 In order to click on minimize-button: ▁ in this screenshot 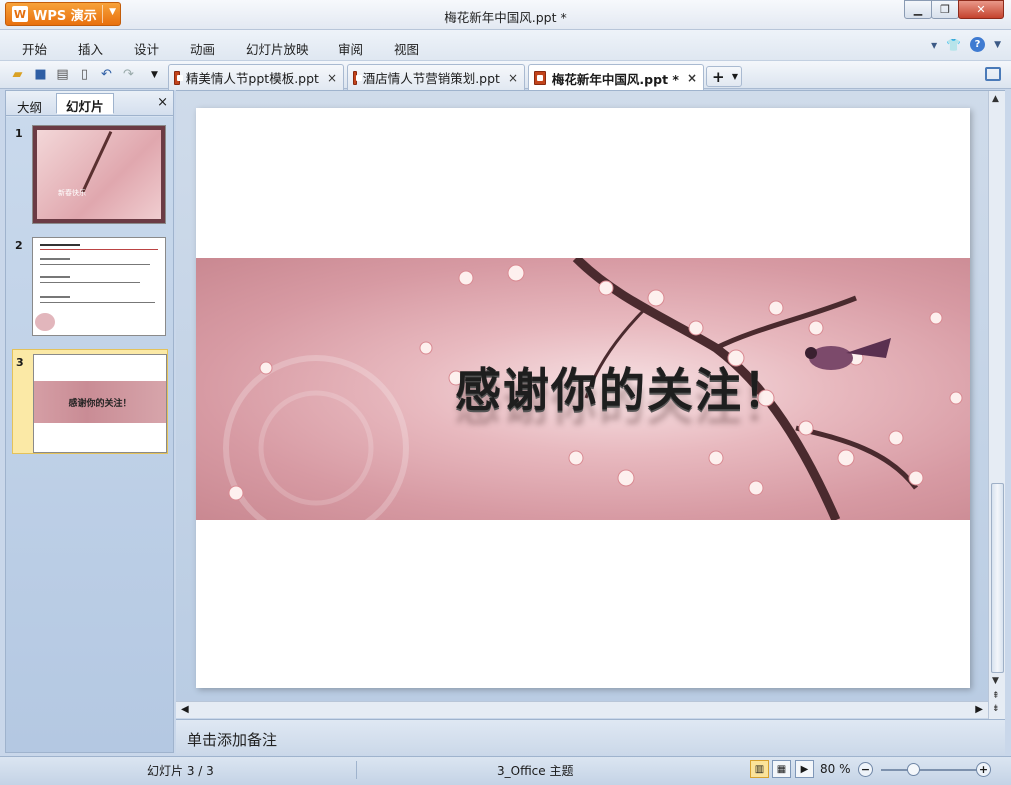, I will do `click(918, 9)`.